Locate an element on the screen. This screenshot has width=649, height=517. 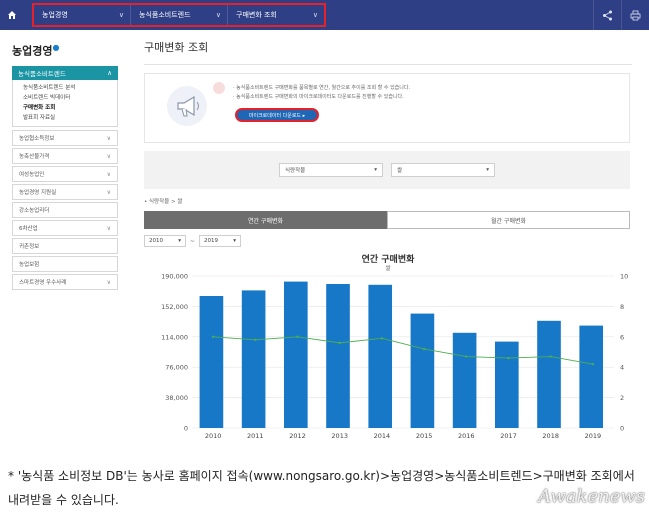
print-icon is located at coordinates (635, 15).